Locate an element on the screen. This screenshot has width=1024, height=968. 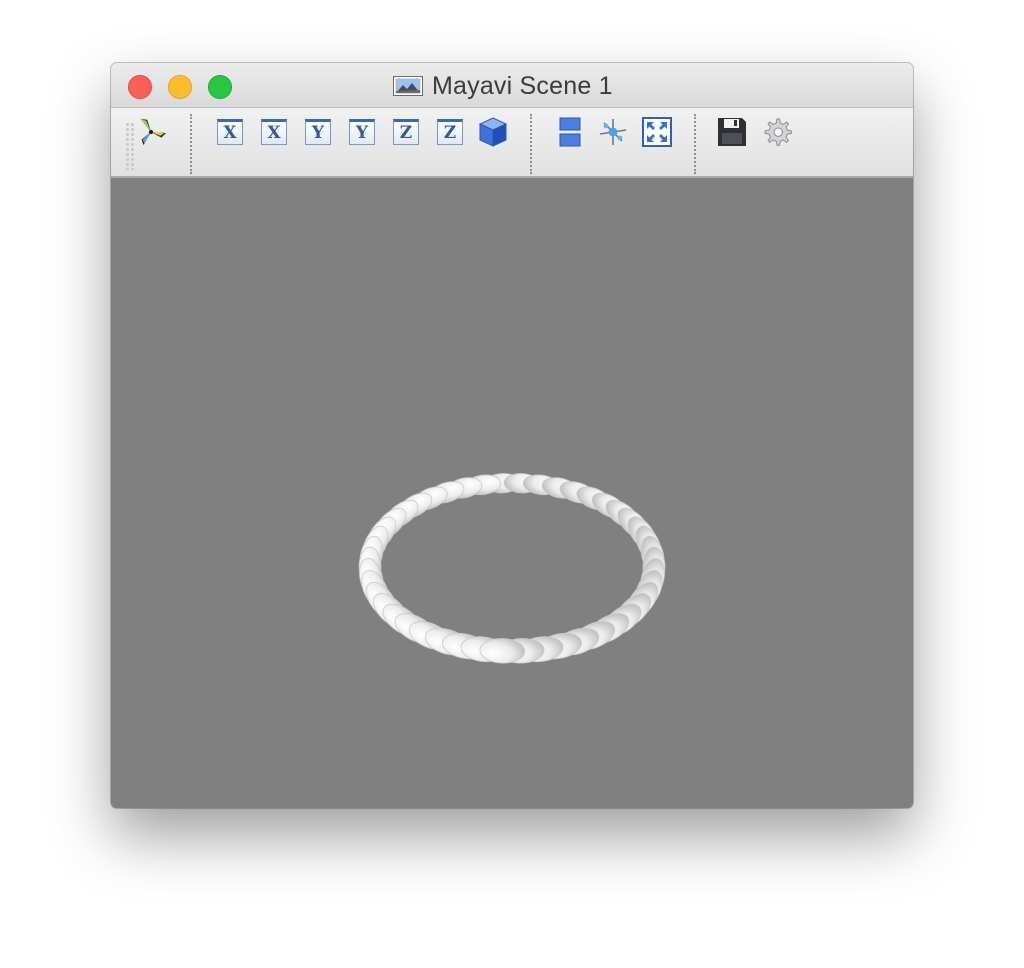
mayavi-logo-button is located at coordinates (151, 132).